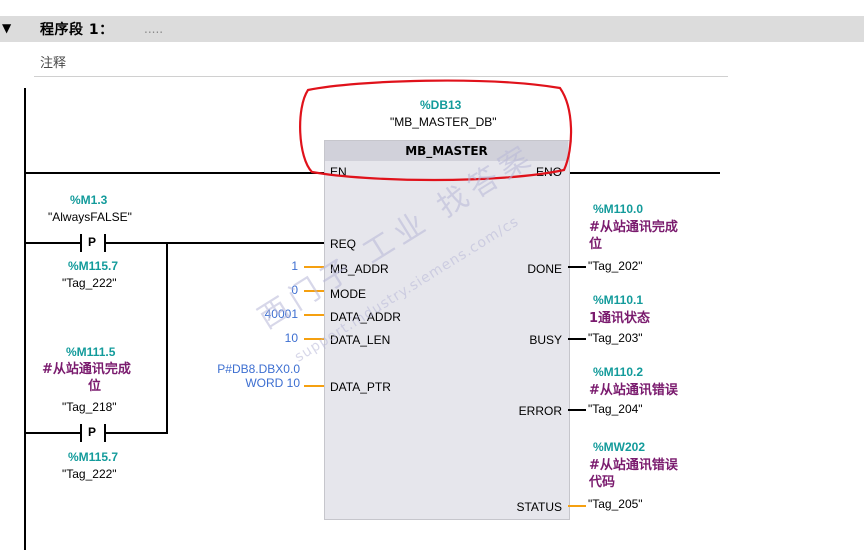 The width and height of the screenshot is (864, 550). I want to click on out-done-wire, so click(577, 267).